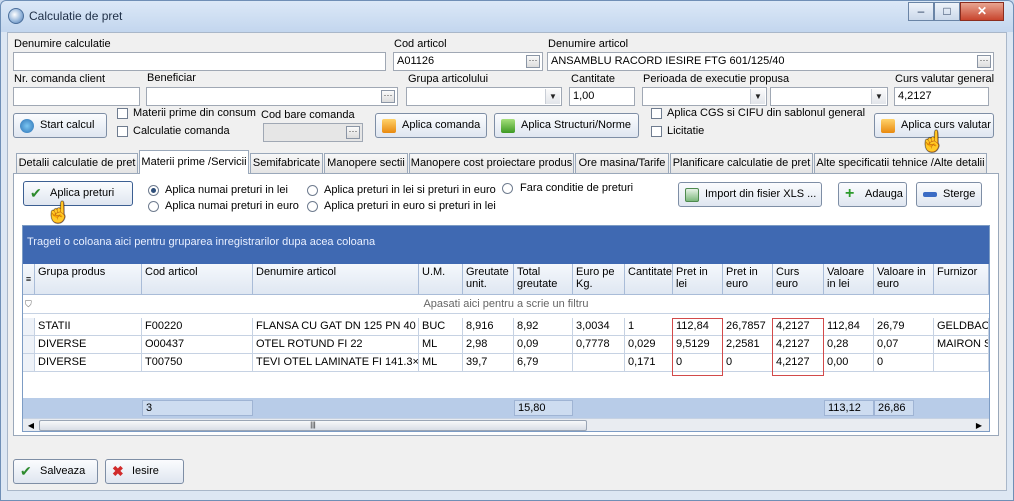 The width and height of the screenshot is (1014, 501). I want to click on calculatie-comanda-checkbox, so click(122, 131).